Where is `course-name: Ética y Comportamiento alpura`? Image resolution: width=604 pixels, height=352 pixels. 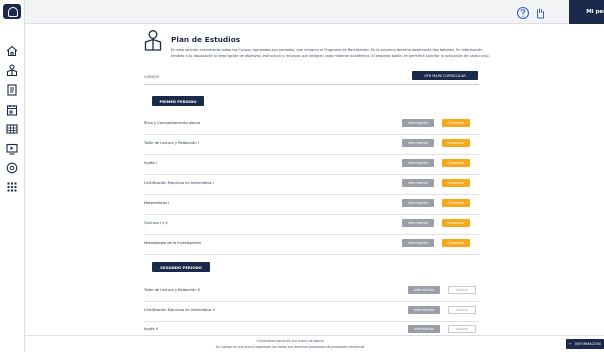 course-name: Ética y Comportamiento alpura is located at coordinates (172, 123).